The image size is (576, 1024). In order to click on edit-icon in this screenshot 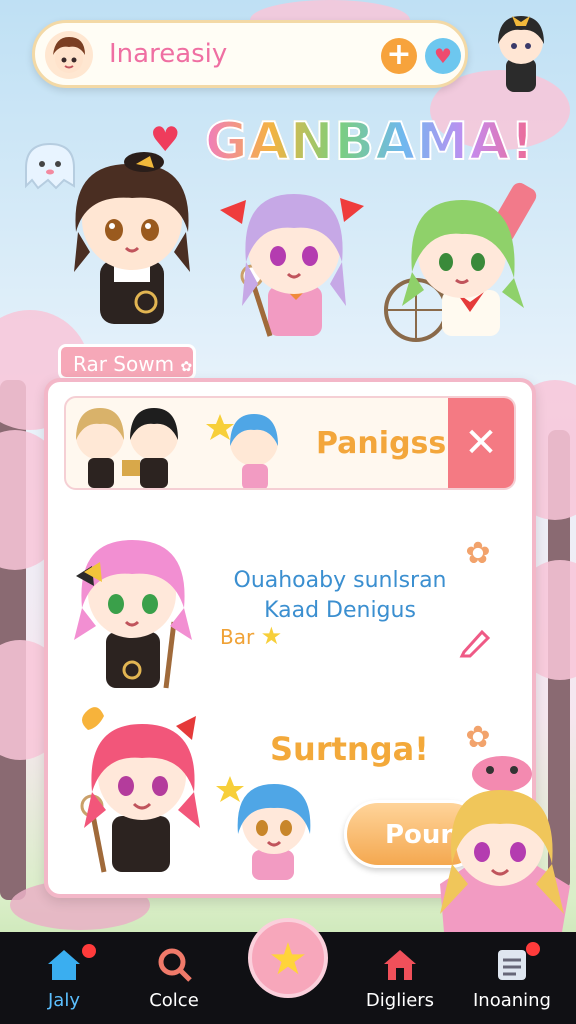, I will do `click(476, 642)`.